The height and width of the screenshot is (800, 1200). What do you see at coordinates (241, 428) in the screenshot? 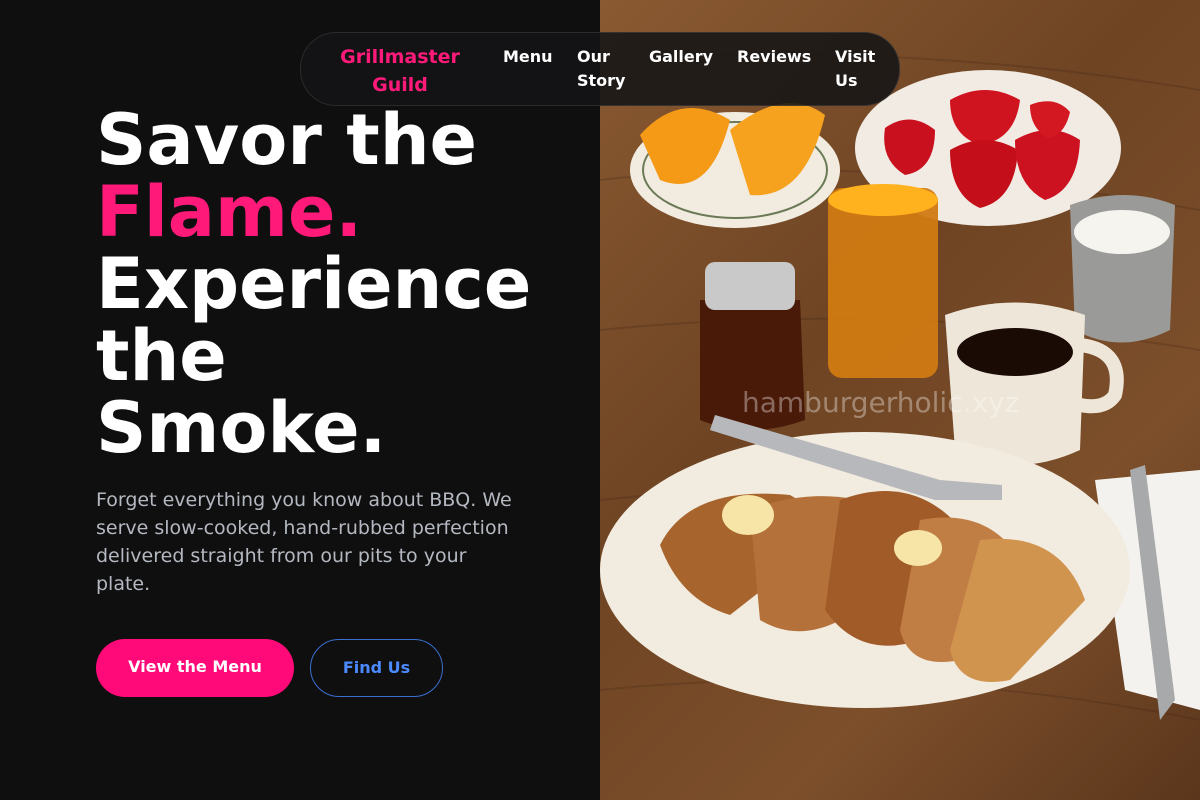
I see `hero-title-line: Smoke.` at bounding box center [241, 428].